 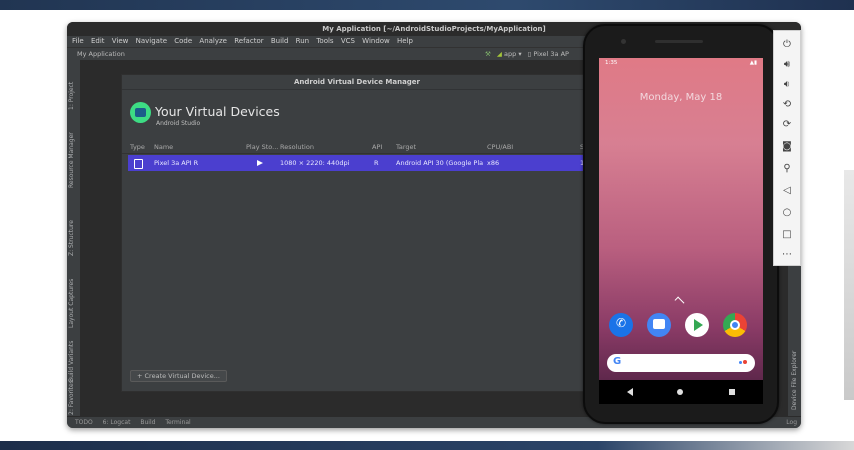 What do you see at coordinates (357, 82) in the screenshot?
I see `avd-dialog-title: Android Virtual Device Manager` at bounding box center [357, 82].